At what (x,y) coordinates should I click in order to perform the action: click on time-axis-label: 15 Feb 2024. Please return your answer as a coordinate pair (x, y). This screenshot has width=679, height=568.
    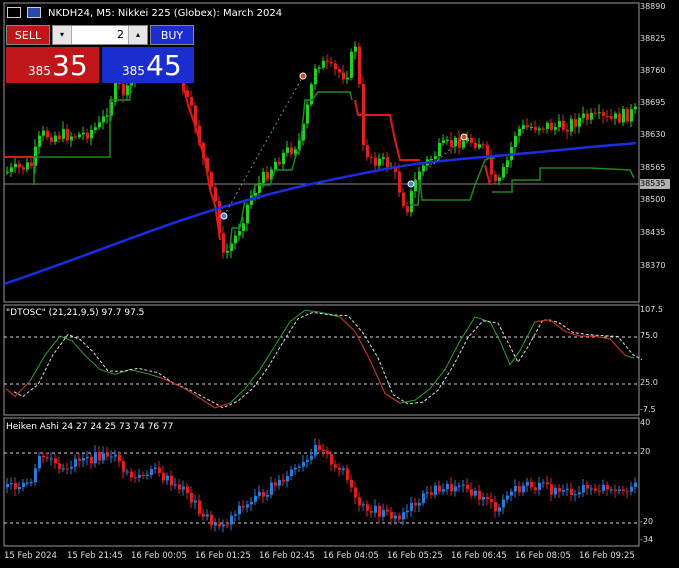
    Looking at the image, I should click on (30, 556).